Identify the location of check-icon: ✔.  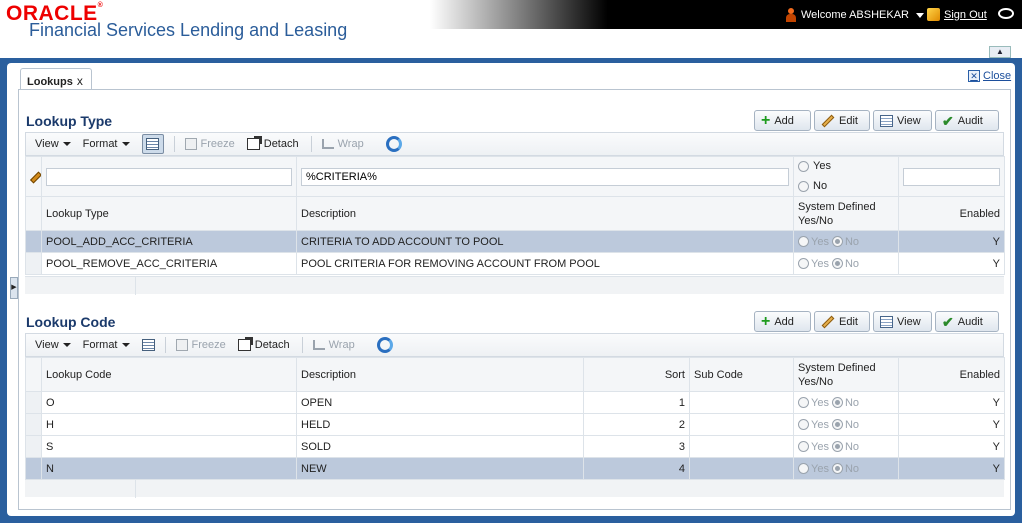
(948, 120).